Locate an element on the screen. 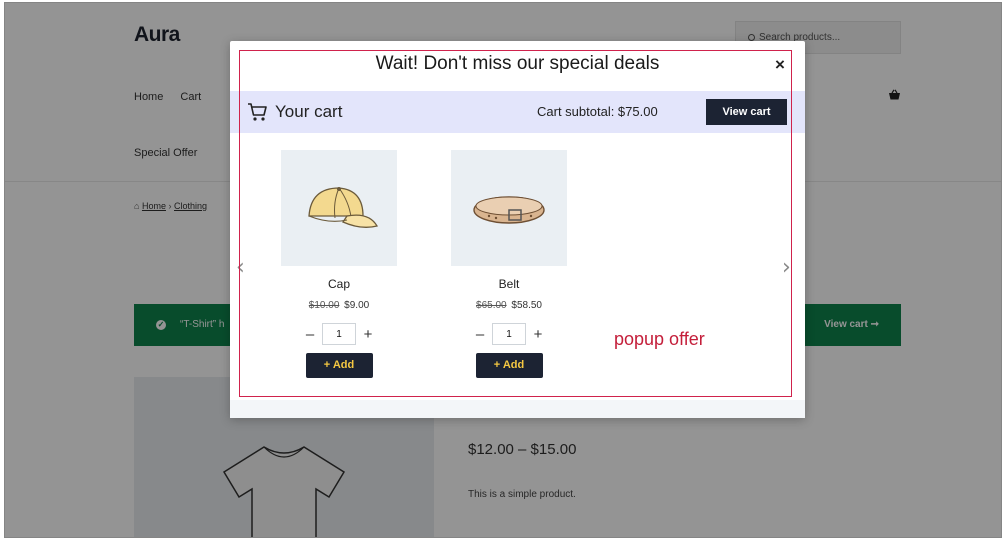  cart-subtotal: Cart subtotal: $75.00 is located at coordinates (597, 111).